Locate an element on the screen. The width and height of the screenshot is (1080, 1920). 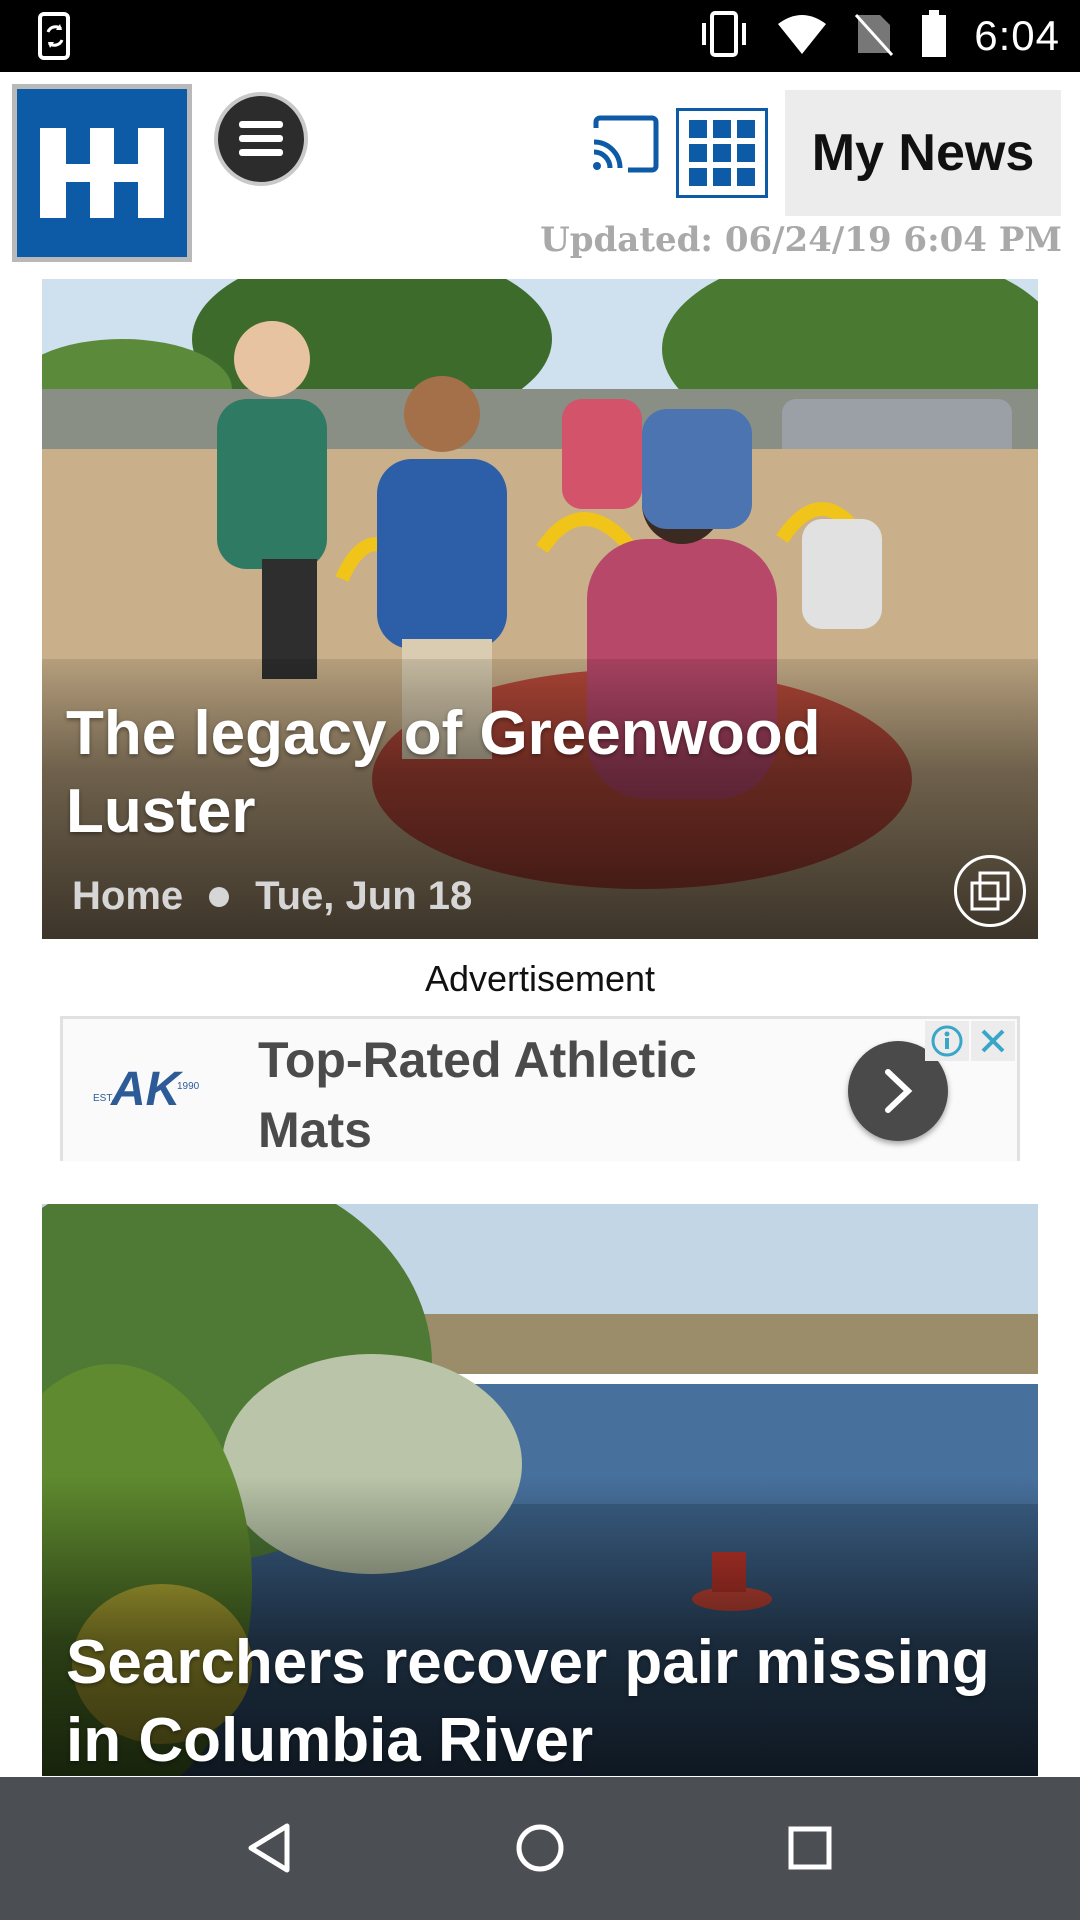
hh-logo is located at coordinates (102, 173).